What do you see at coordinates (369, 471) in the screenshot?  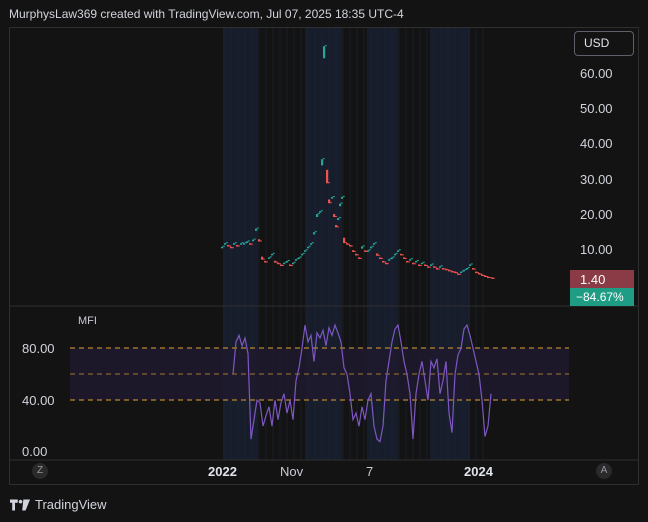 I see `time-label-7: 7` at bounding box center [369, 471].